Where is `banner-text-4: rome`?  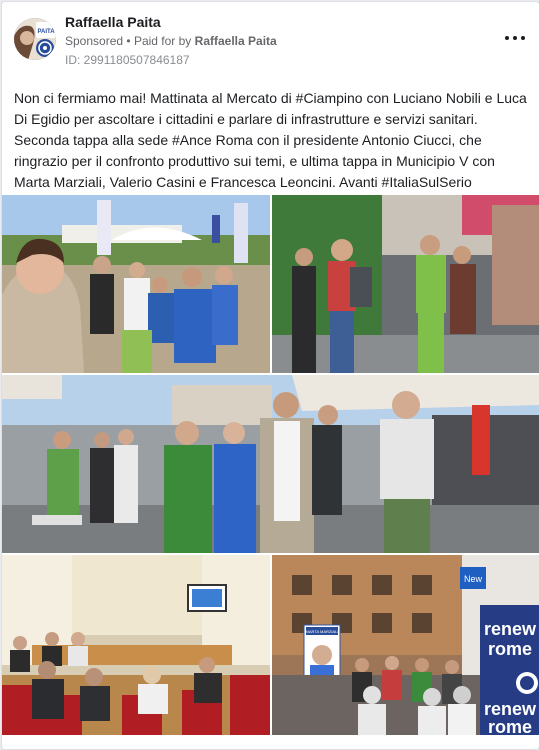 banner-text-4: rome is located at coordinates (510, 726).